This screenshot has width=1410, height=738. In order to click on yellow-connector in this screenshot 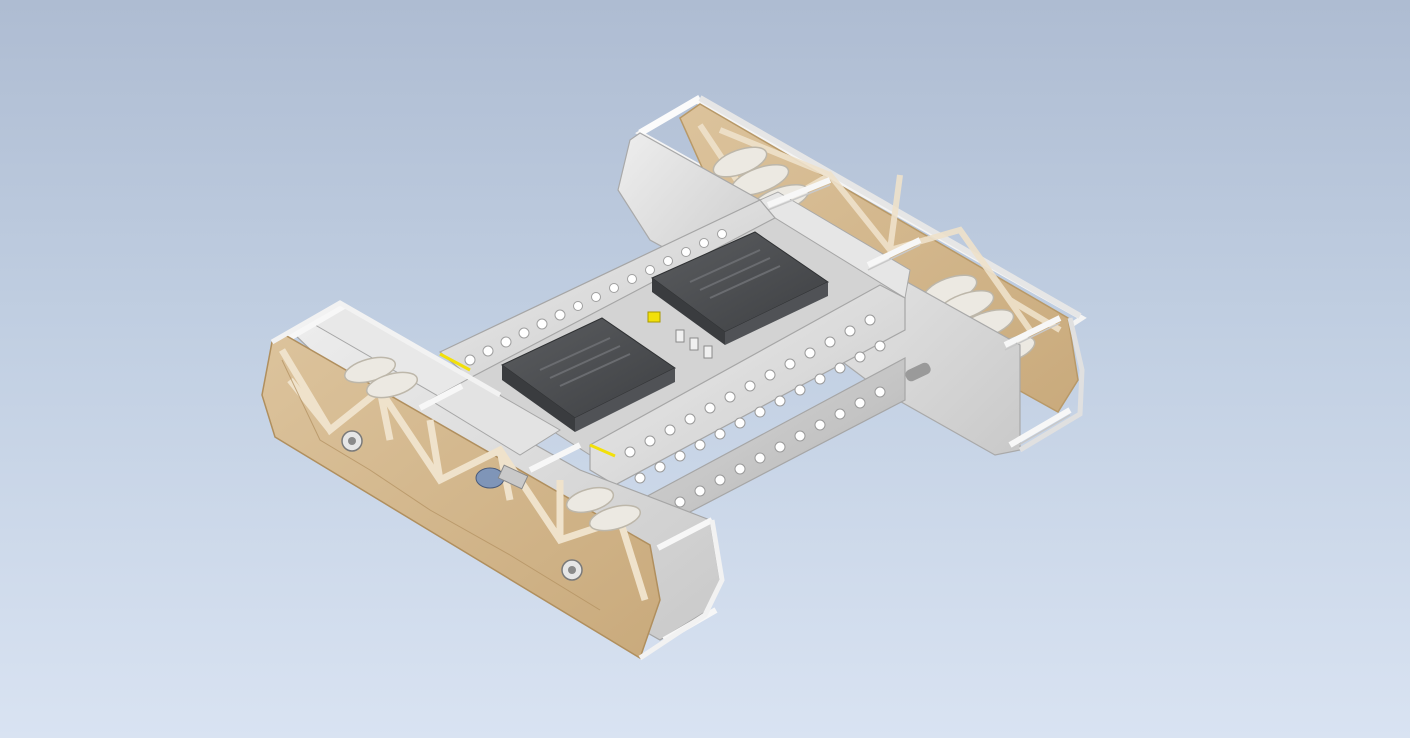, I will do `click(654, 317)`.